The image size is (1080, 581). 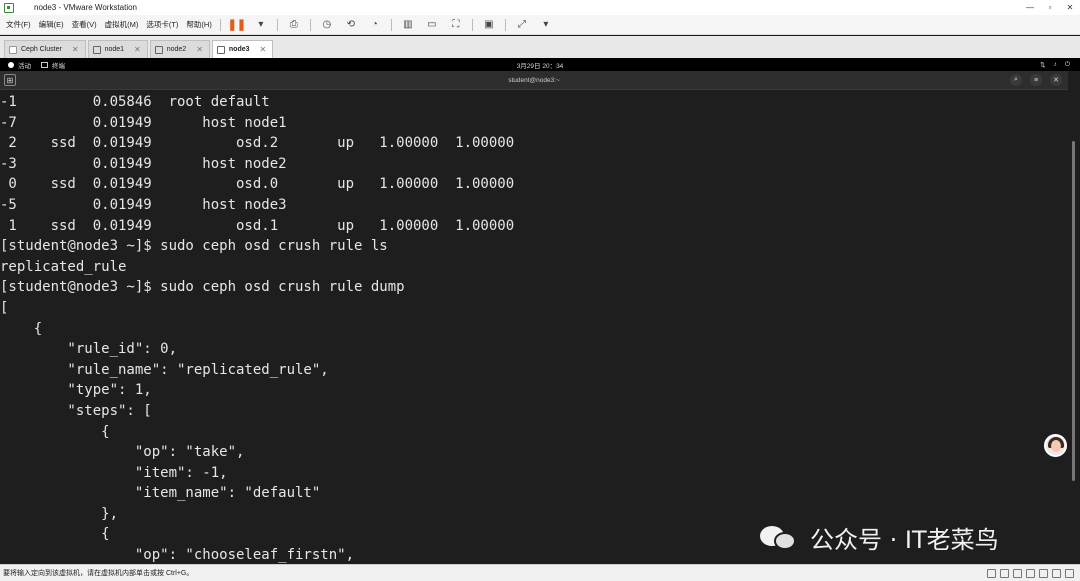 What do you see at coordinates (327, 25) in the screenshot?
I see `snapshot-icon: ◷` at bounding box center [327, 25].